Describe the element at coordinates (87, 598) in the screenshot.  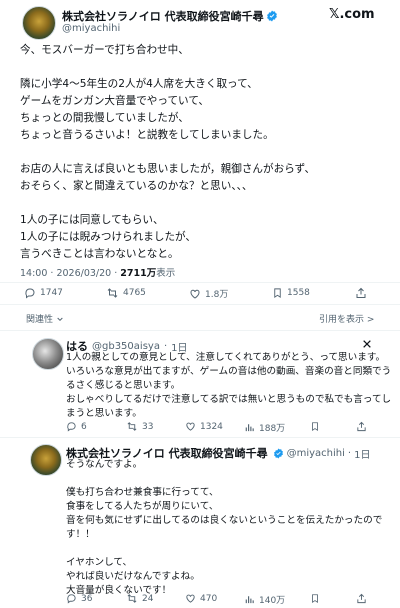
I see `reply2-reply-count: 36` at that location.